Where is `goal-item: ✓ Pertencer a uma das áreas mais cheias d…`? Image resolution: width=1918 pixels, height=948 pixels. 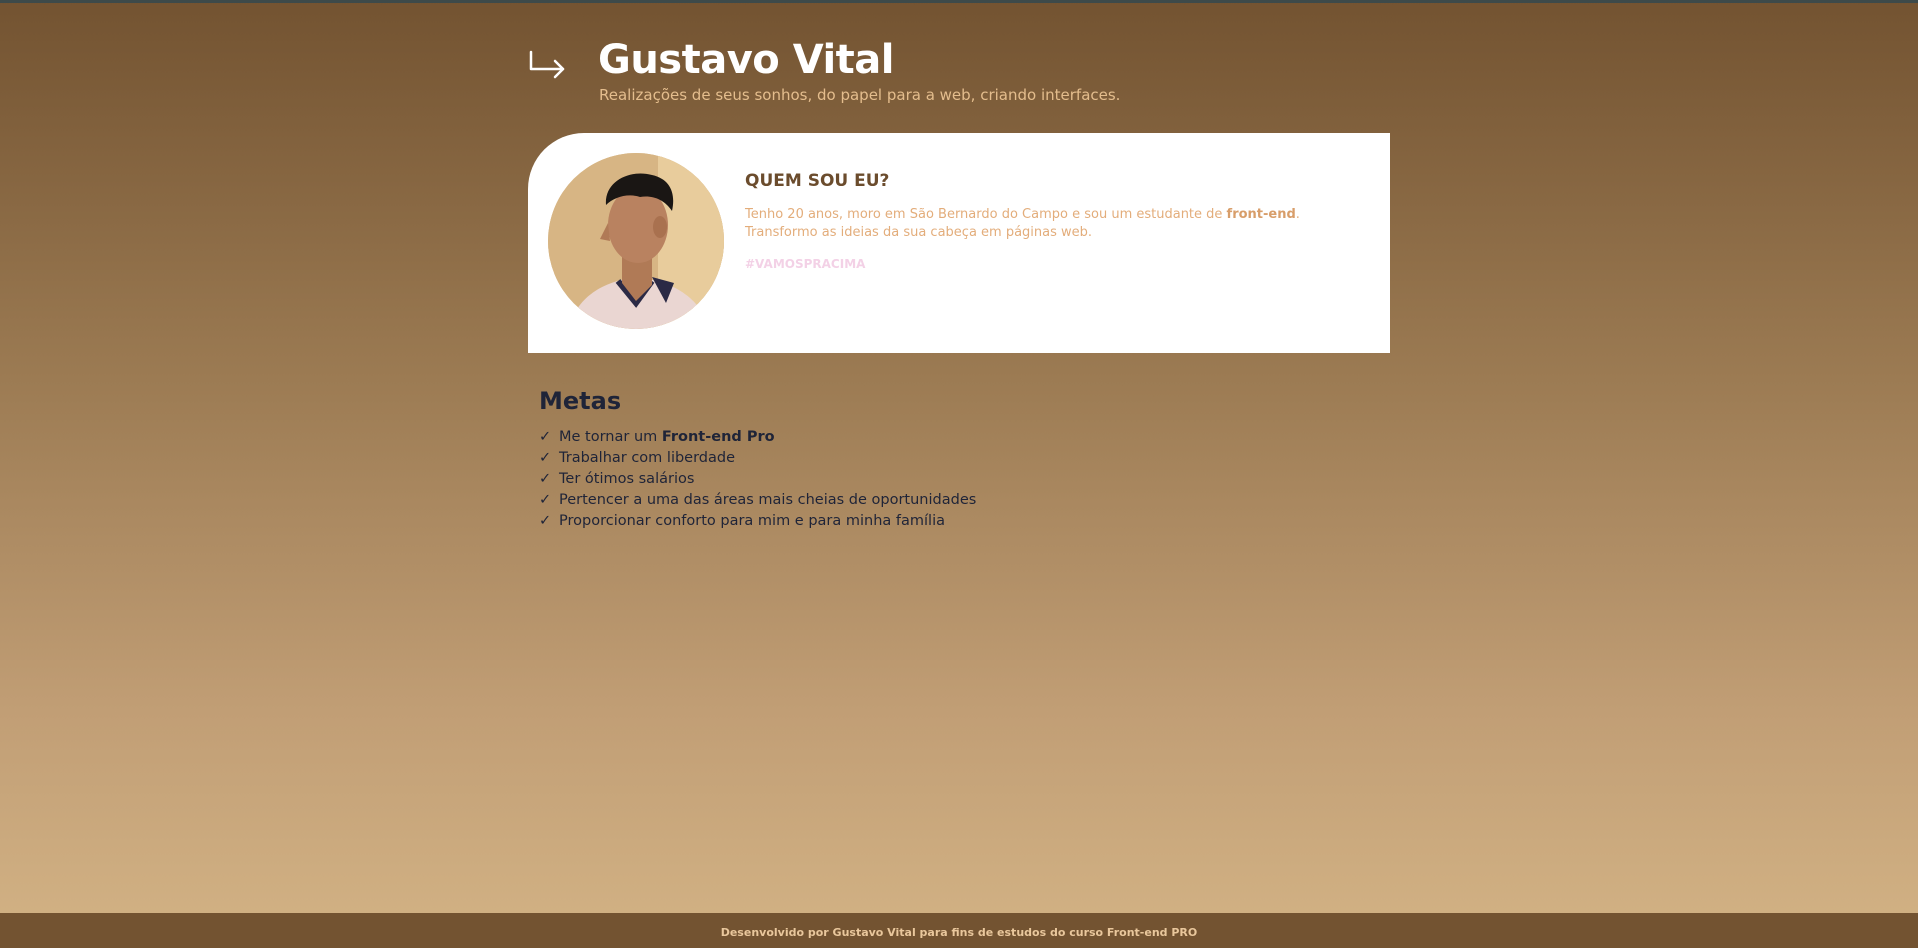
goal-item: ✓ Pertencer a uma das áreas mais cheias d… is located at coordinates (889, 500).